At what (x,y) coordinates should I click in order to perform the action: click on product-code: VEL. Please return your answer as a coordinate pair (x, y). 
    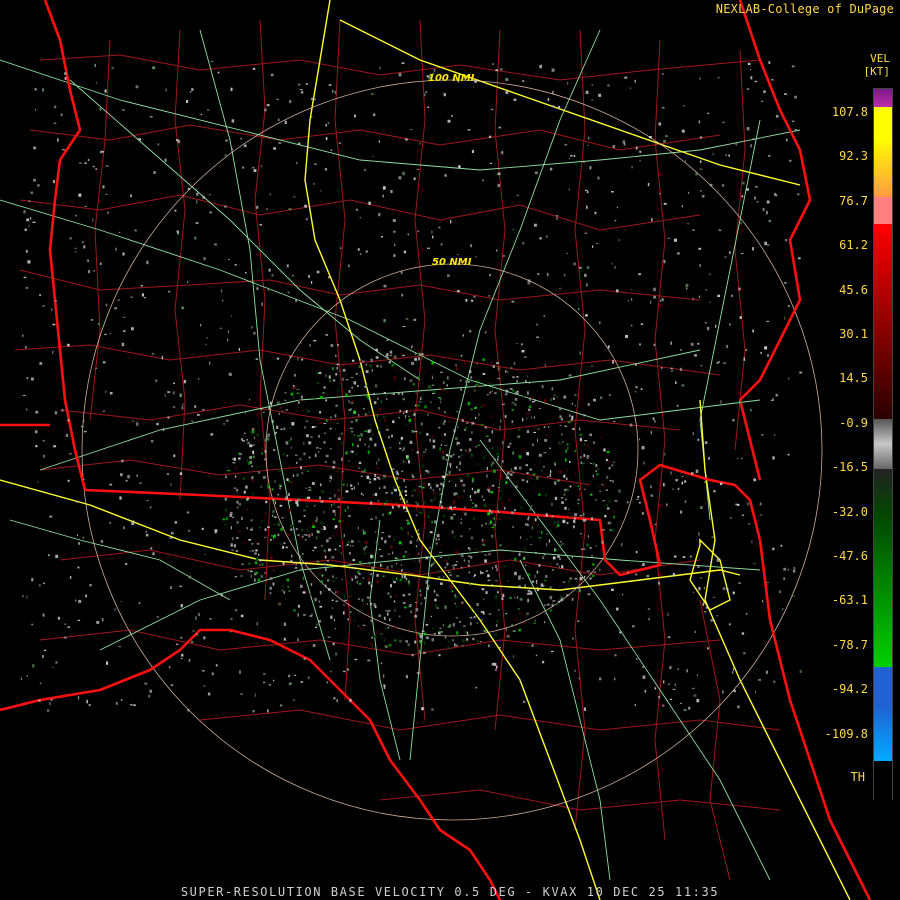
    Looking at the image, I should click on (880, 58).